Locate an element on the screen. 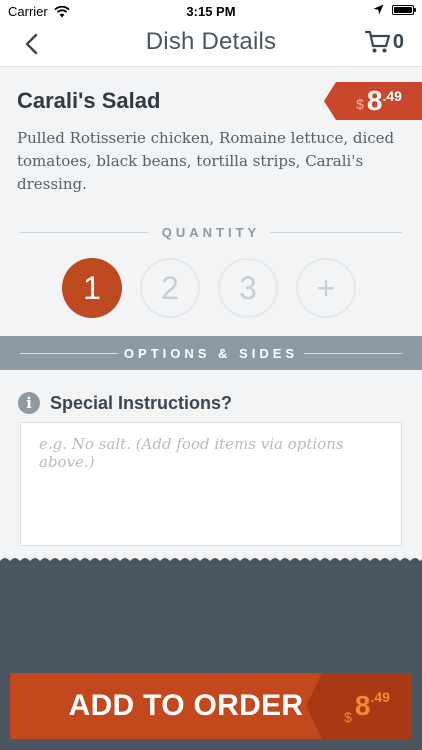 This screenshot has width=422, height=750. price-dollars: 8 is located at coordinates (374, 100).